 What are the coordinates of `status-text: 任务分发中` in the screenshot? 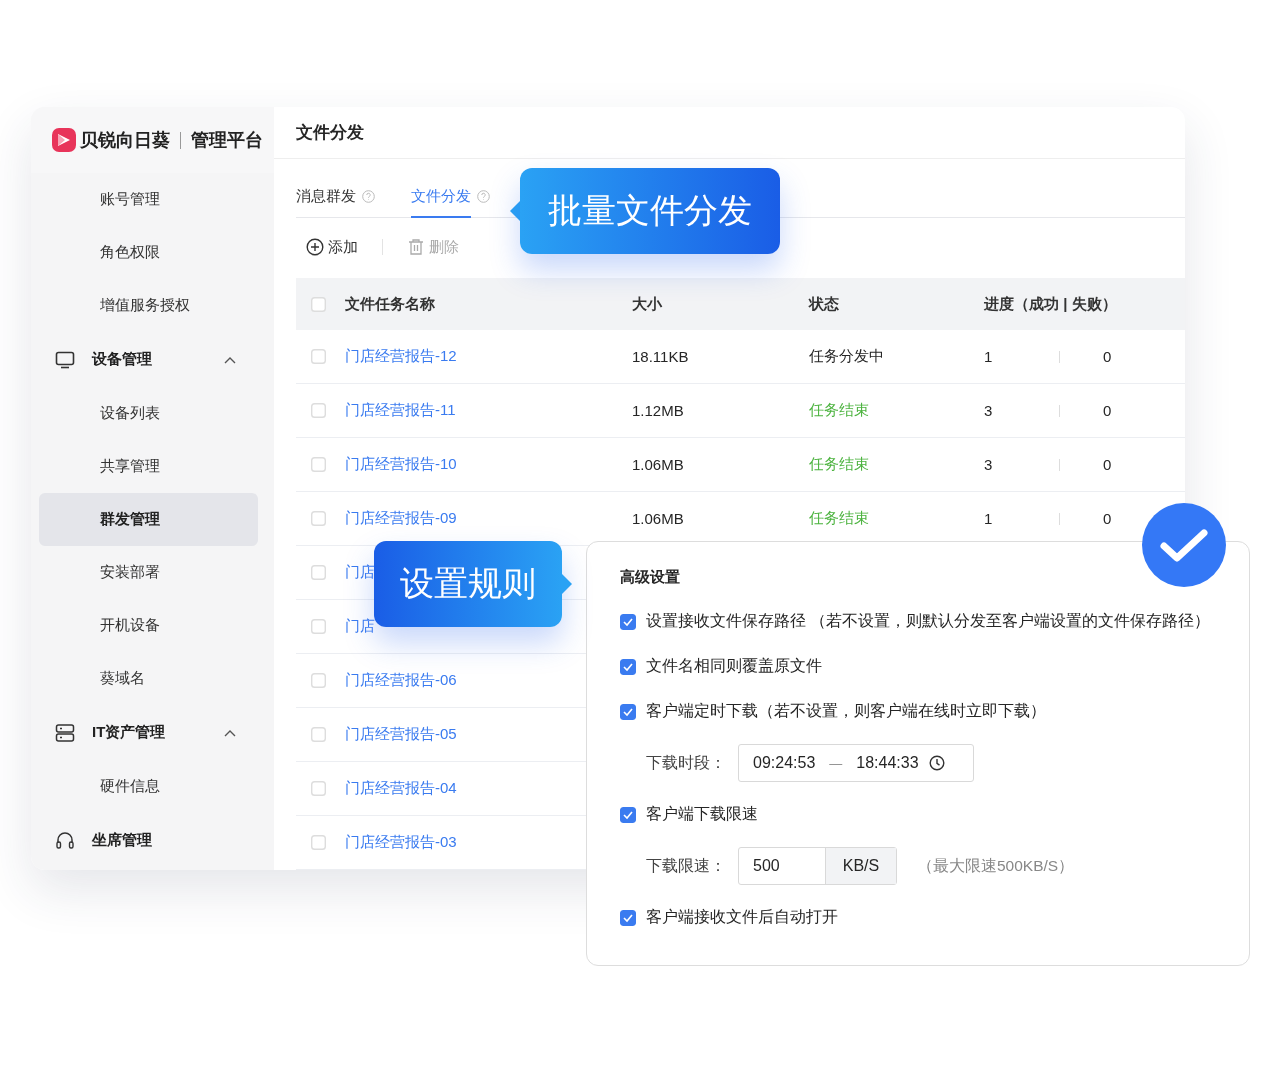 It's located at (846, 355).